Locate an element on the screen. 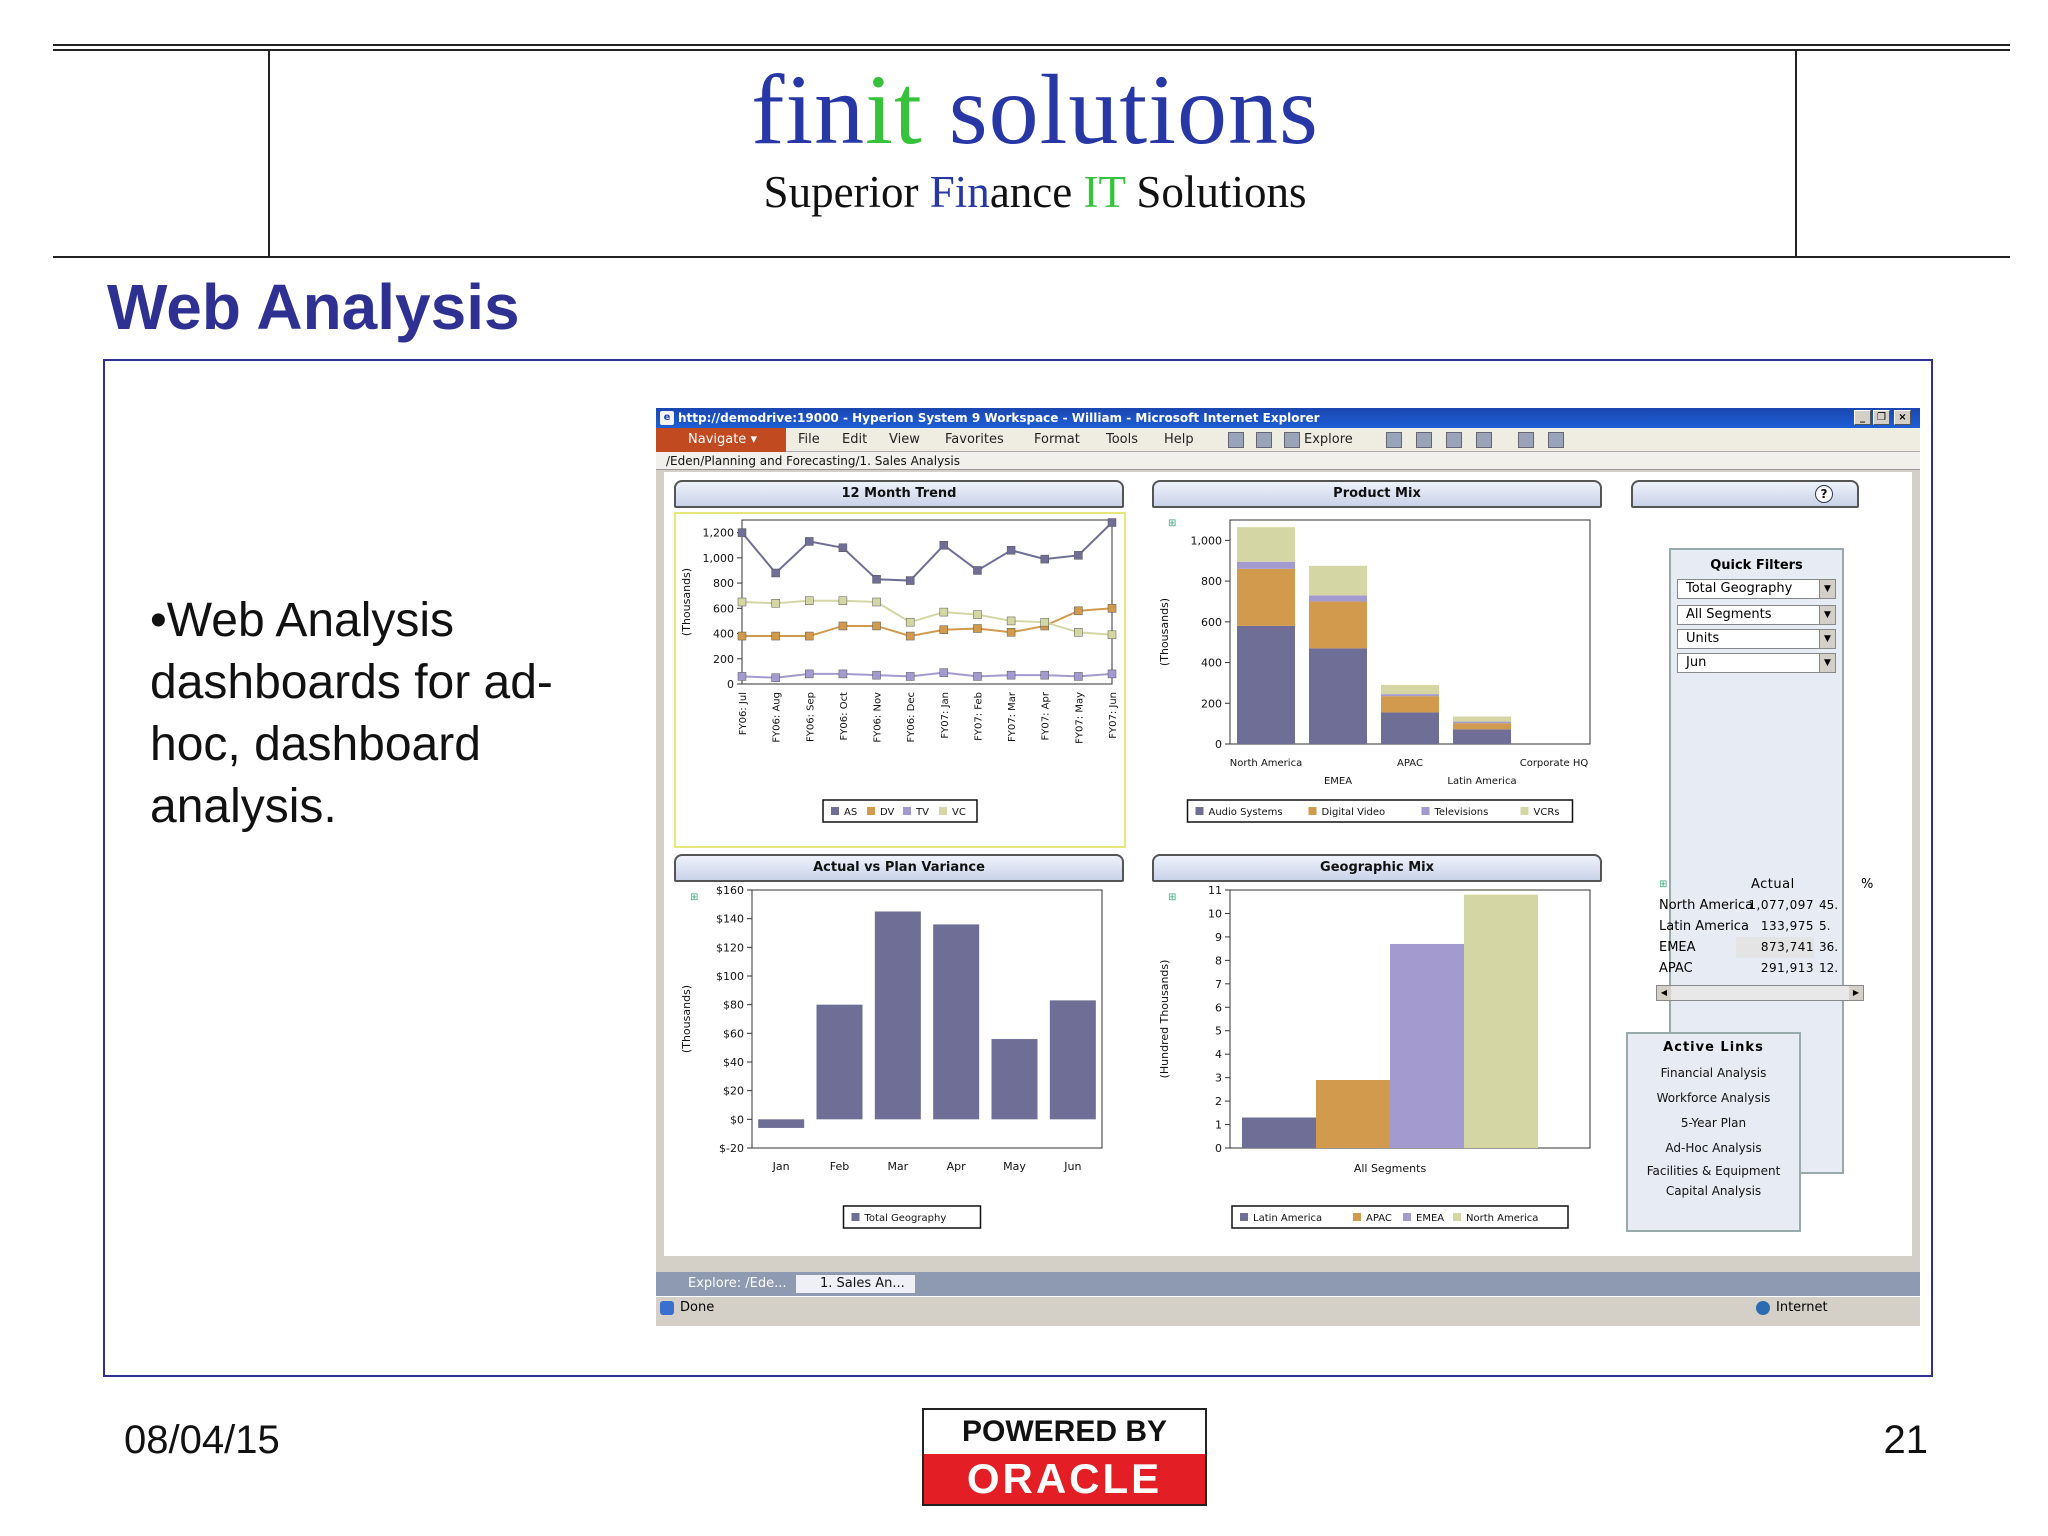  x-tick-label: EMEA is located at coordinates (1338, 781).